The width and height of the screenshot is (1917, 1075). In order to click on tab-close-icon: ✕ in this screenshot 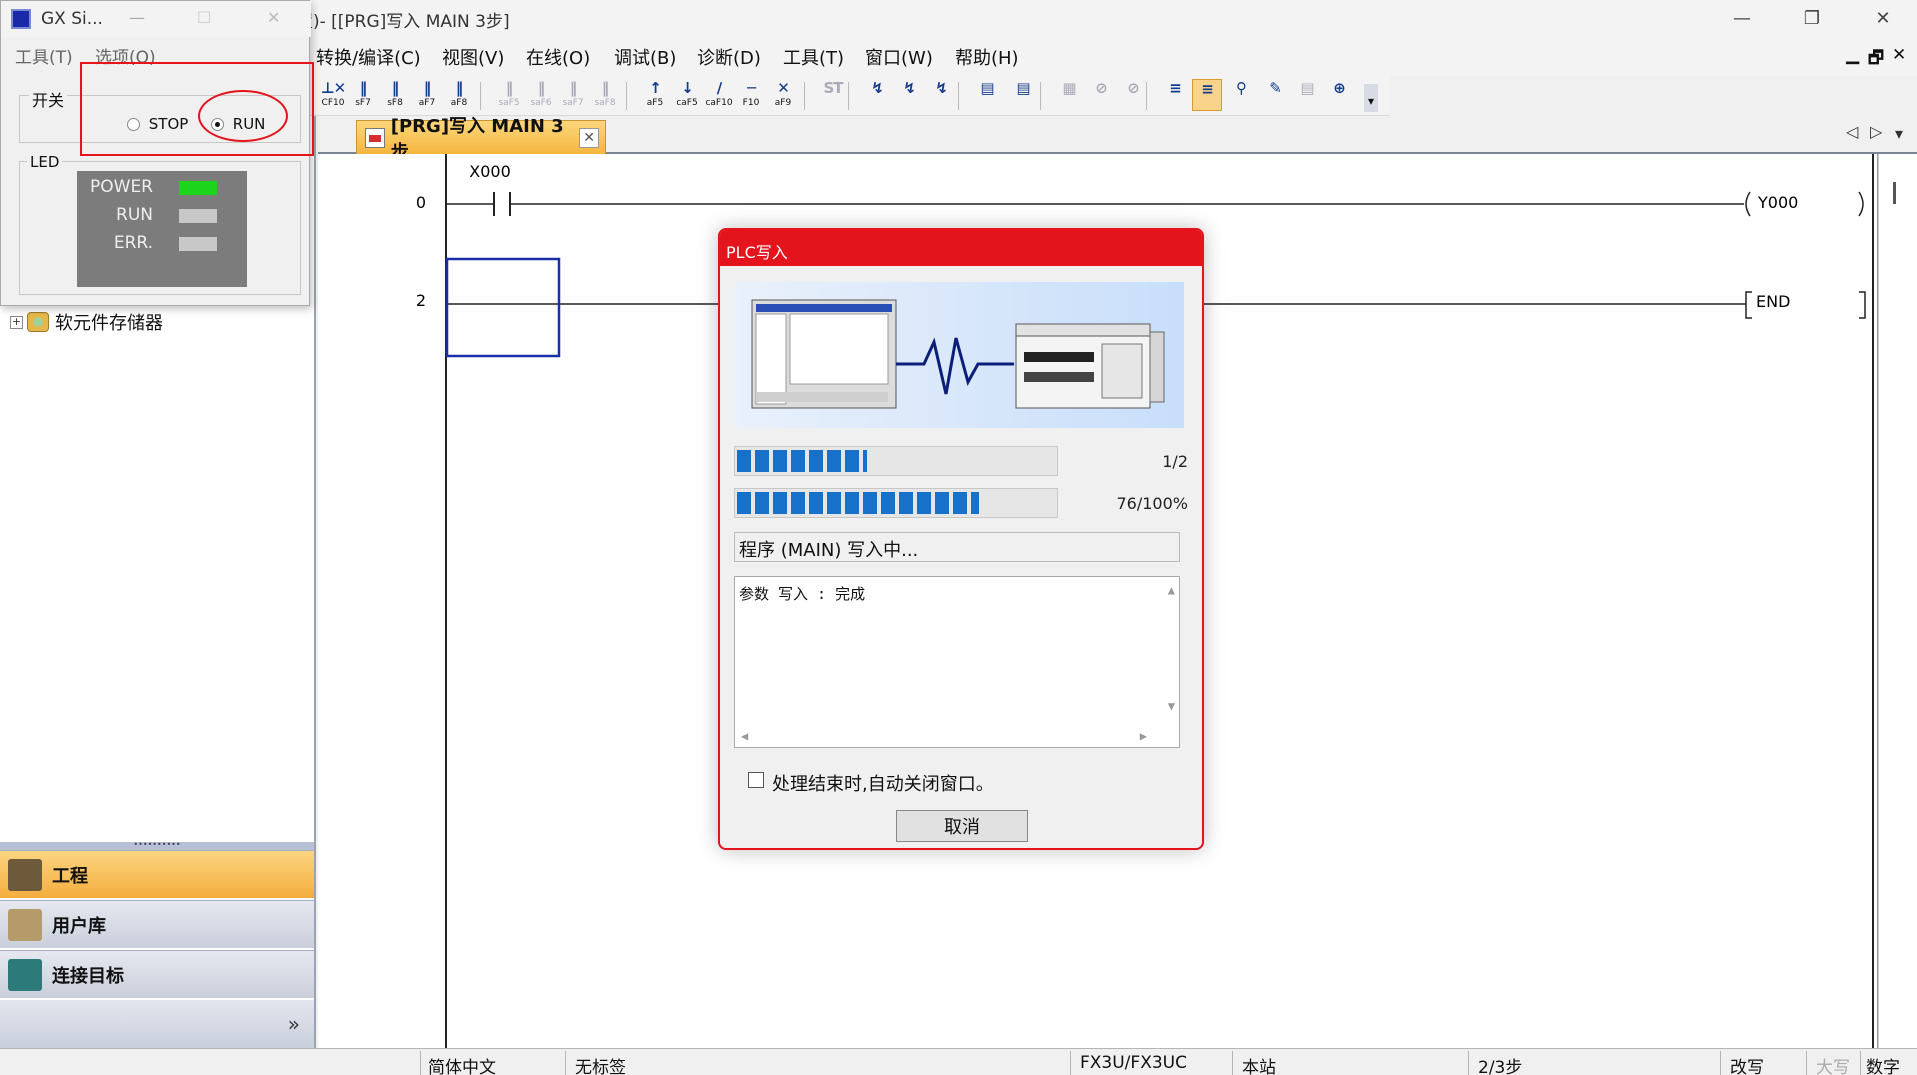, I will do `click(589, 137)`.